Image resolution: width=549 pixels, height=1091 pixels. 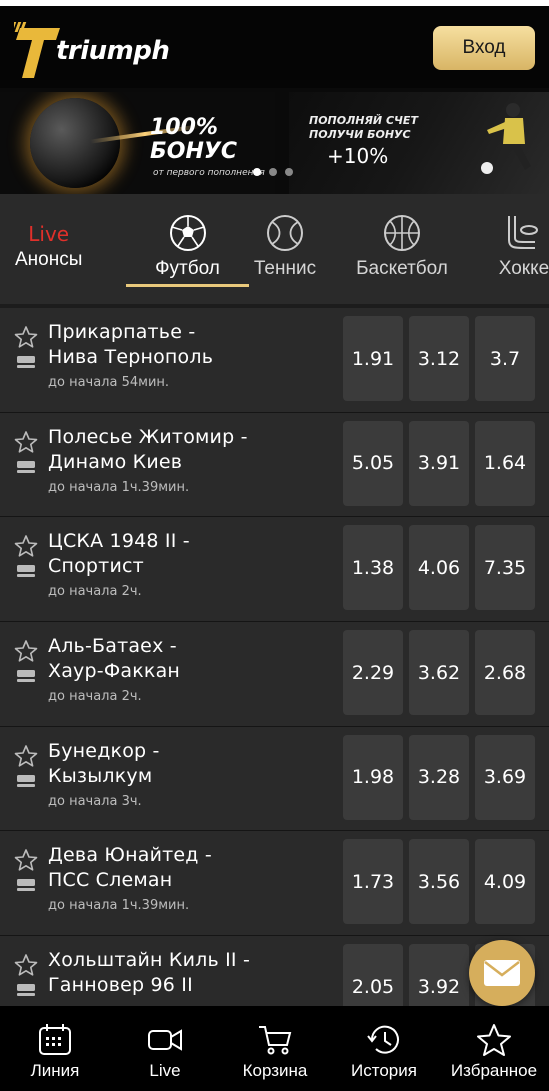 I want to click on app-header: triumph Вход, so click(x=274, y=47).